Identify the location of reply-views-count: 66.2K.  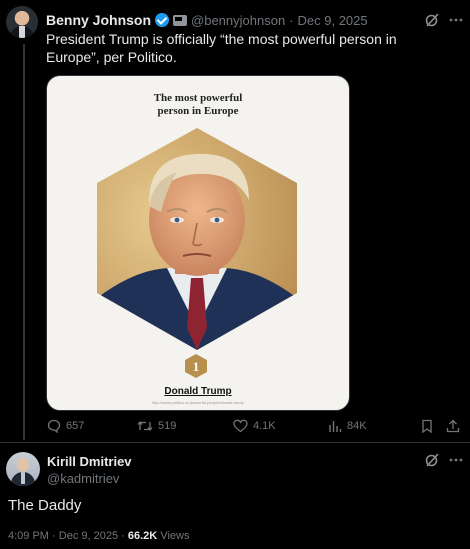
(142, 536).